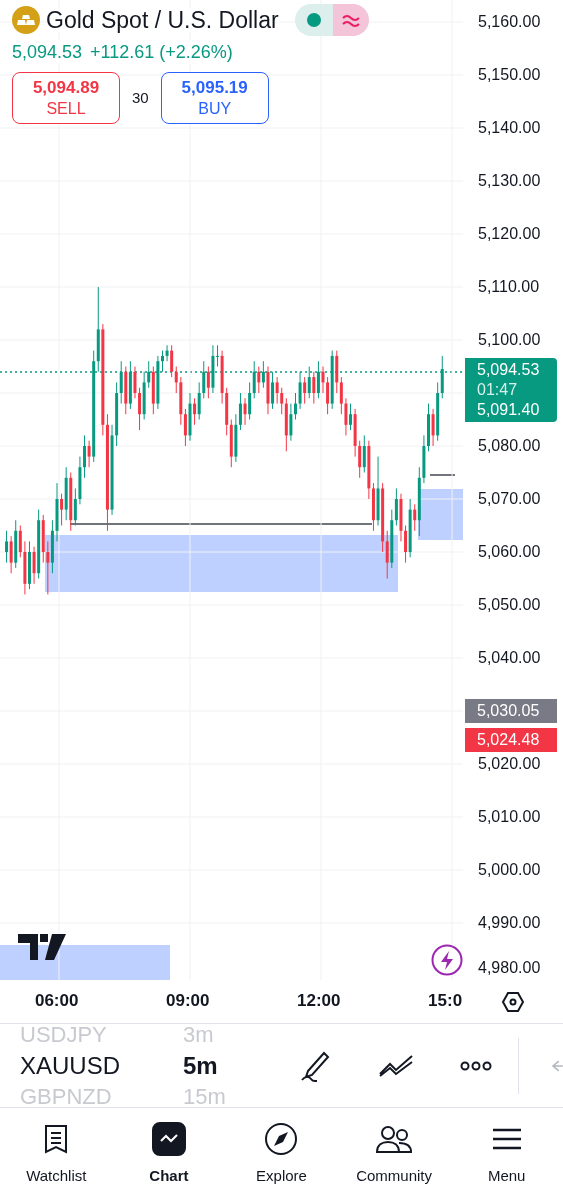  I want to click on nav-tab: Community, so click(394, 1154).